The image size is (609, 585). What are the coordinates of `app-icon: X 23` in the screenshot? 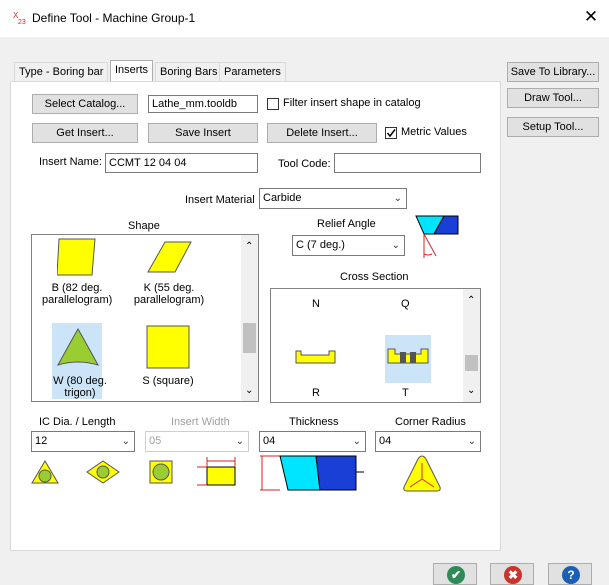 It's located at (20, 17).